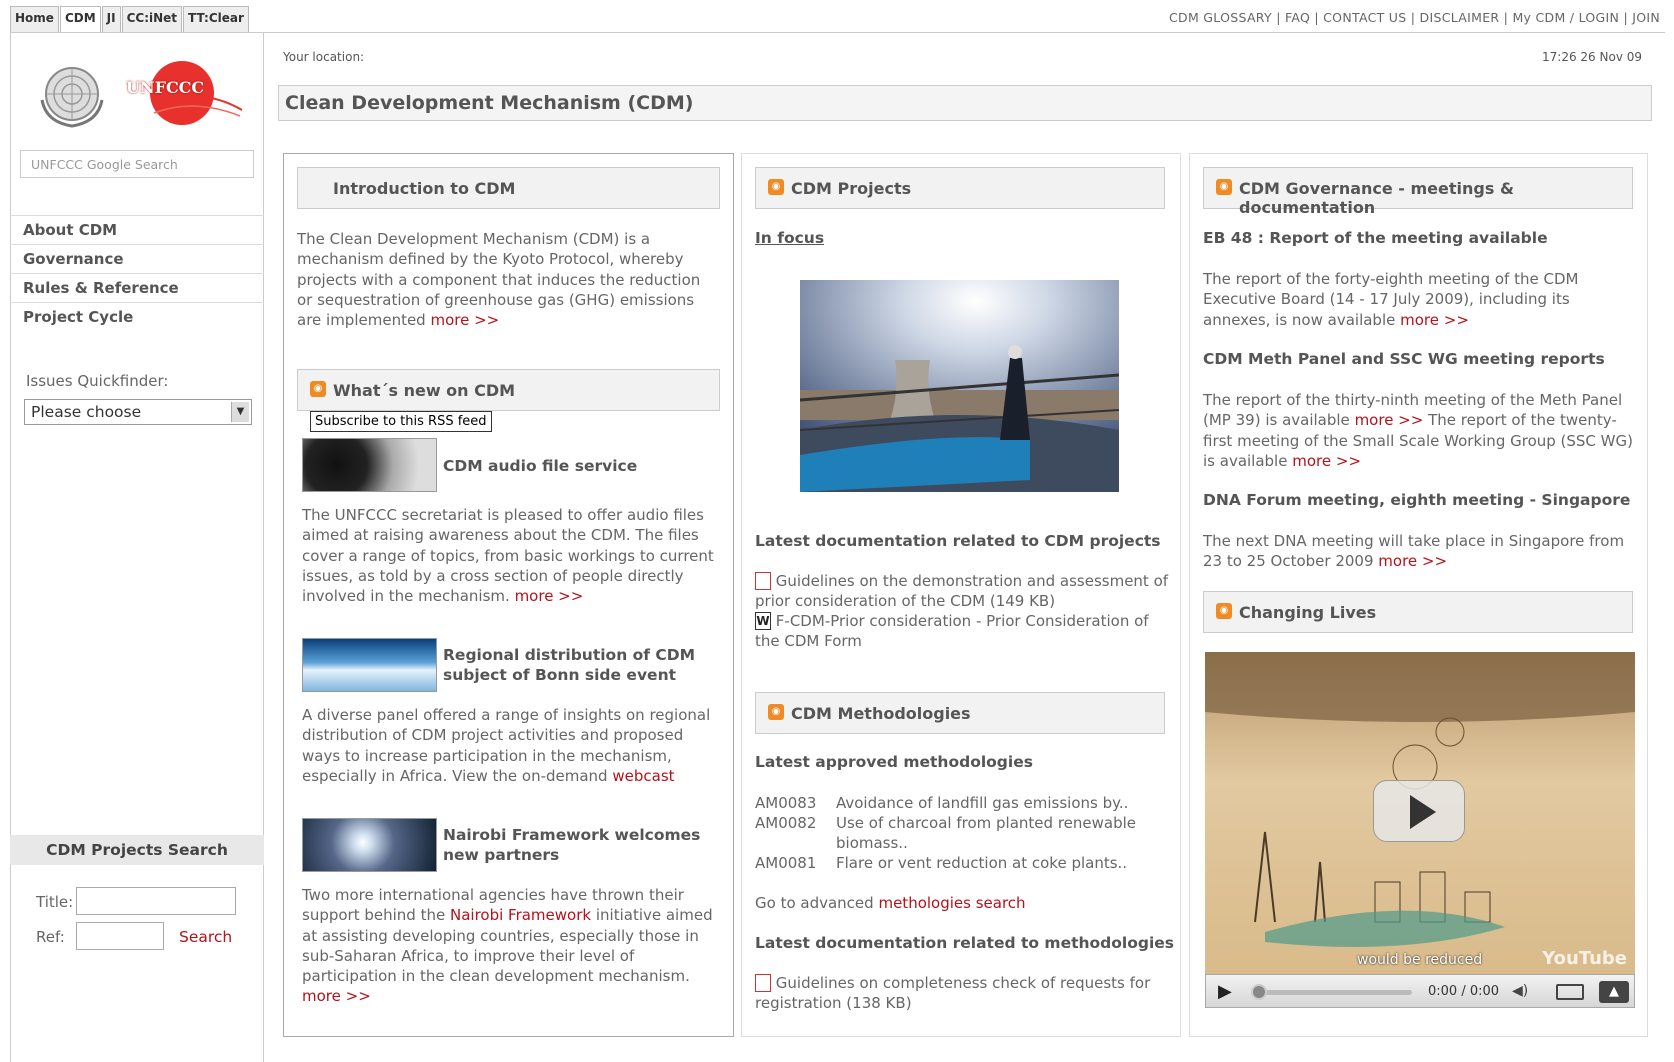 This screenshot has height=1062, width=1674. Describe the element at coordinates (991, 803) in the screenshot. I see `meth-link: Avoidance of landfill gas emissions by..` at that location.